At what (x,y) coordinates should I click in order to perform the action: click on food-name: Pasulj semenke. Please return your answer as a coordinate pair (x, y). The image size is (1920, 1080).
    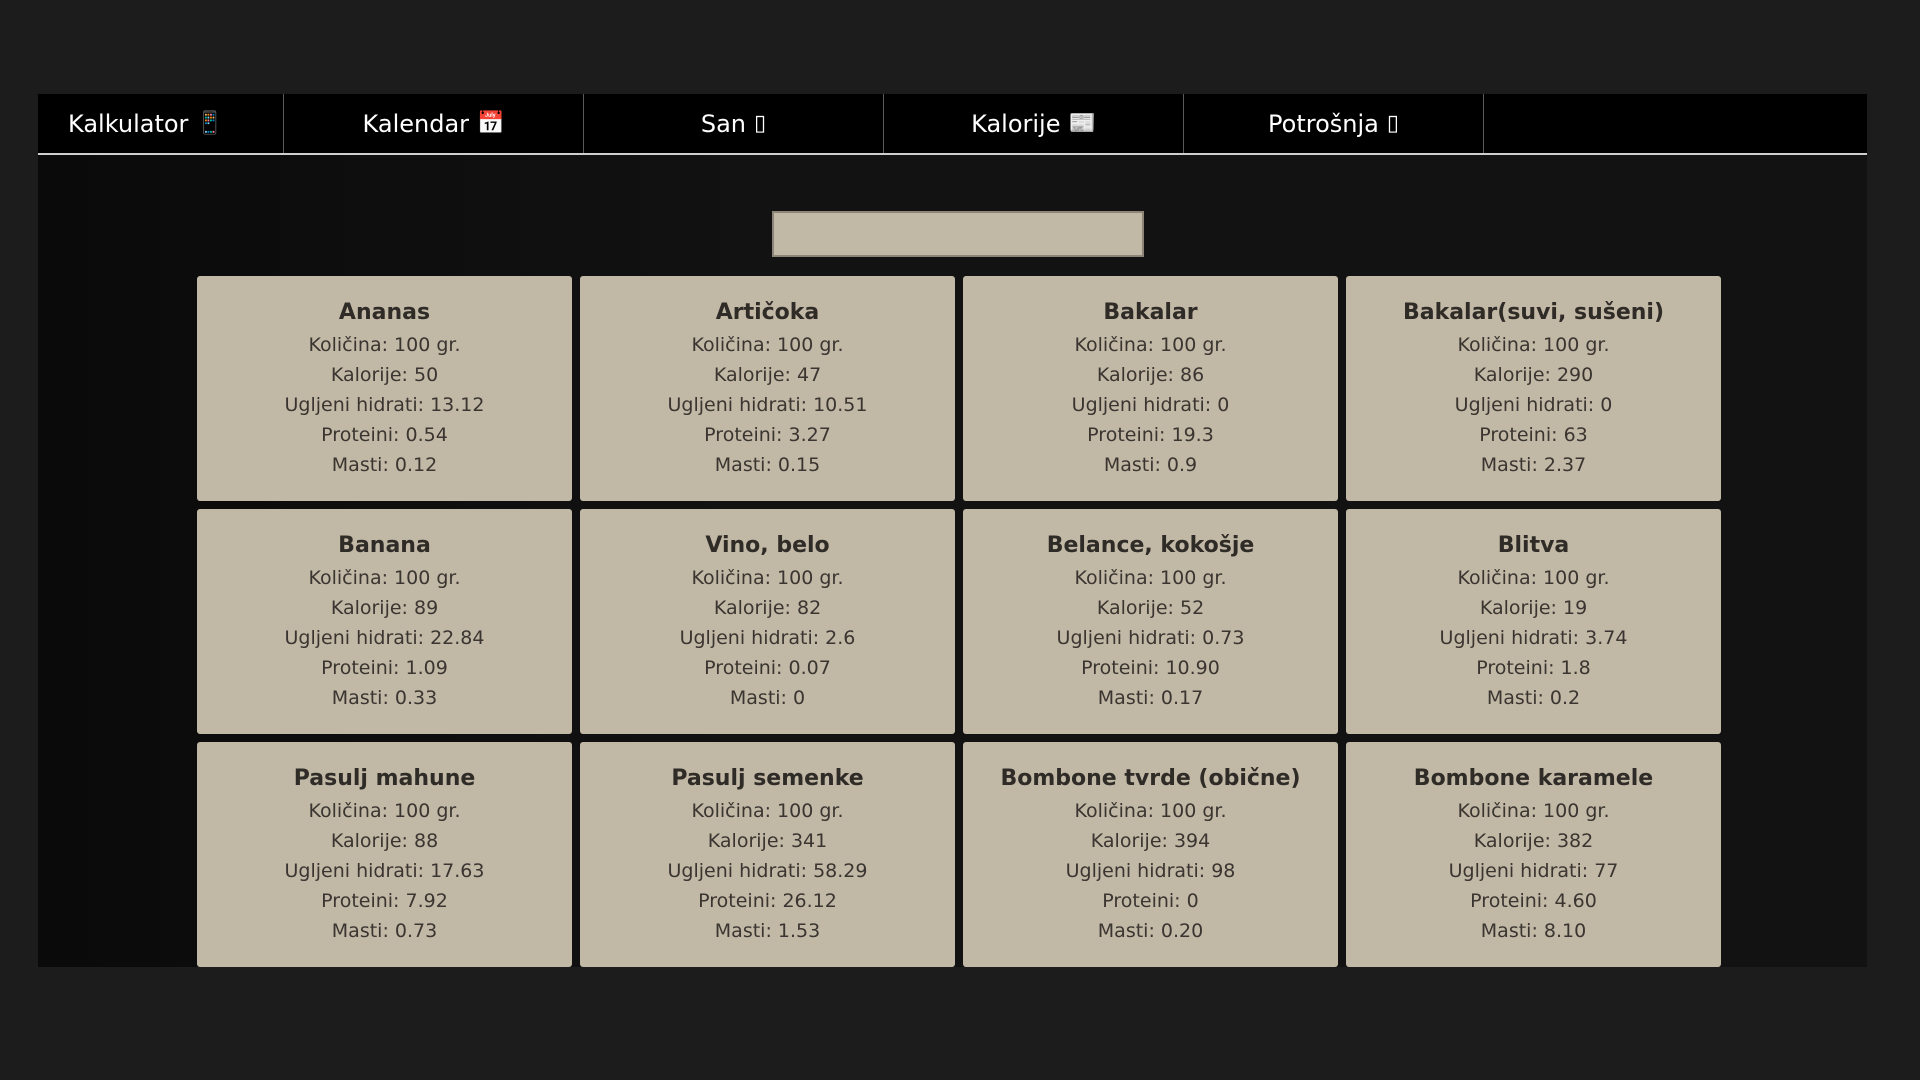
    Looking at the image, I should click on (767, 778).